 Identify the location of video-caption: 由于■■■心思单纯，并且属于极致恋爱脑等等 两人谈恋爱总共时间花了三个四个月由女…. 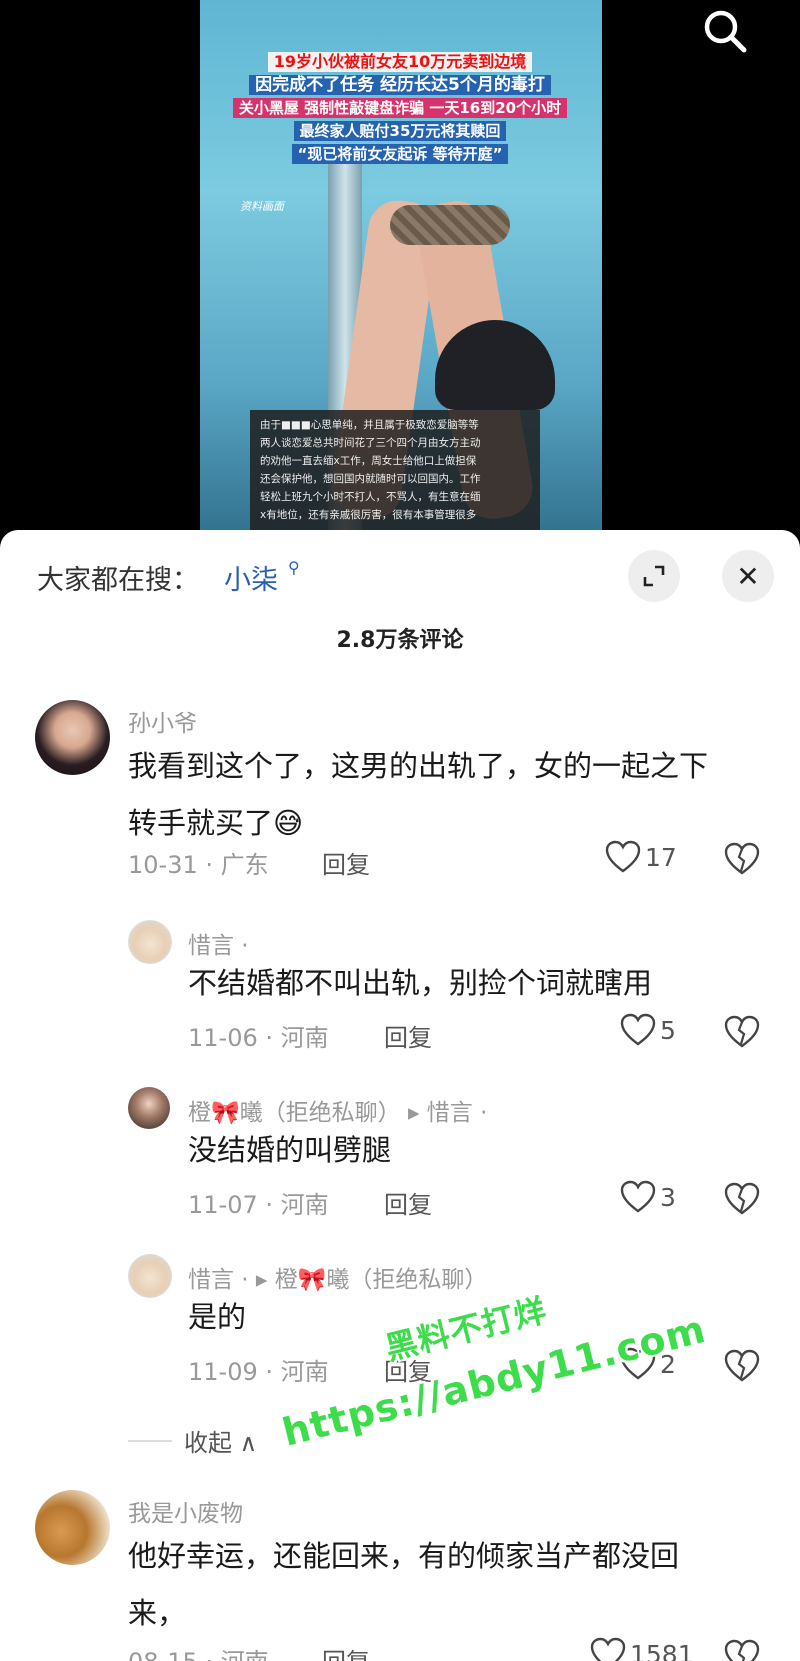
(395, 477).